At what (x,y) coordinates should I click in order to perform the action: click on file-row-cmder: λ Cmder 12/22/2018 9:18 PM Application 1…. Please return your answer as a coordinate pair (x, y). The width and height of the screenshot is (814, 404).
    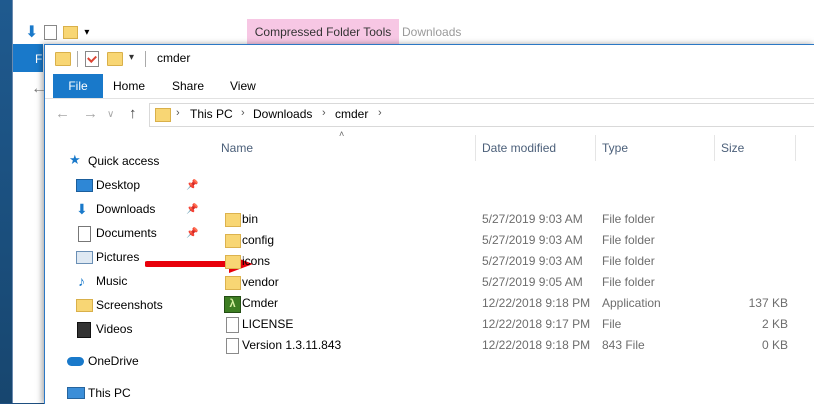
    Looking at the image, I should click on (509, 303).